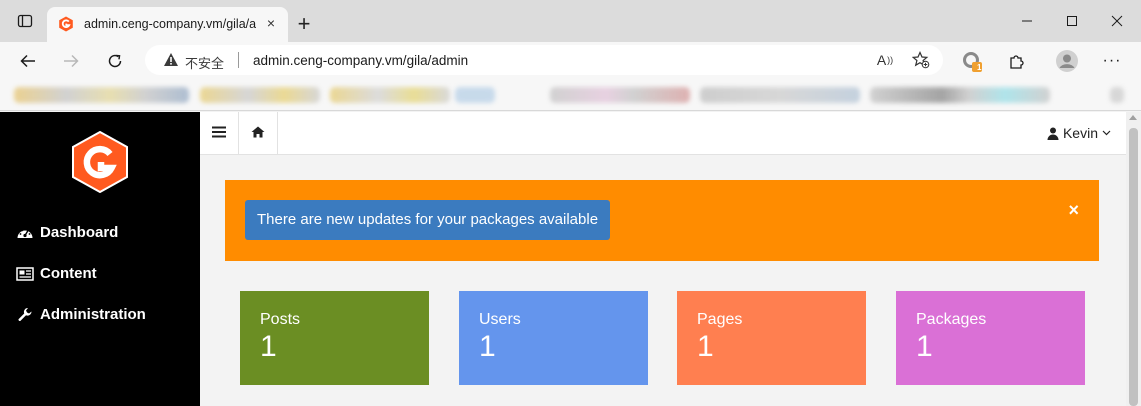  Describe the element at coordinates (1106, 133) in the screenshot. I see `chevron-down-icon` at that location.